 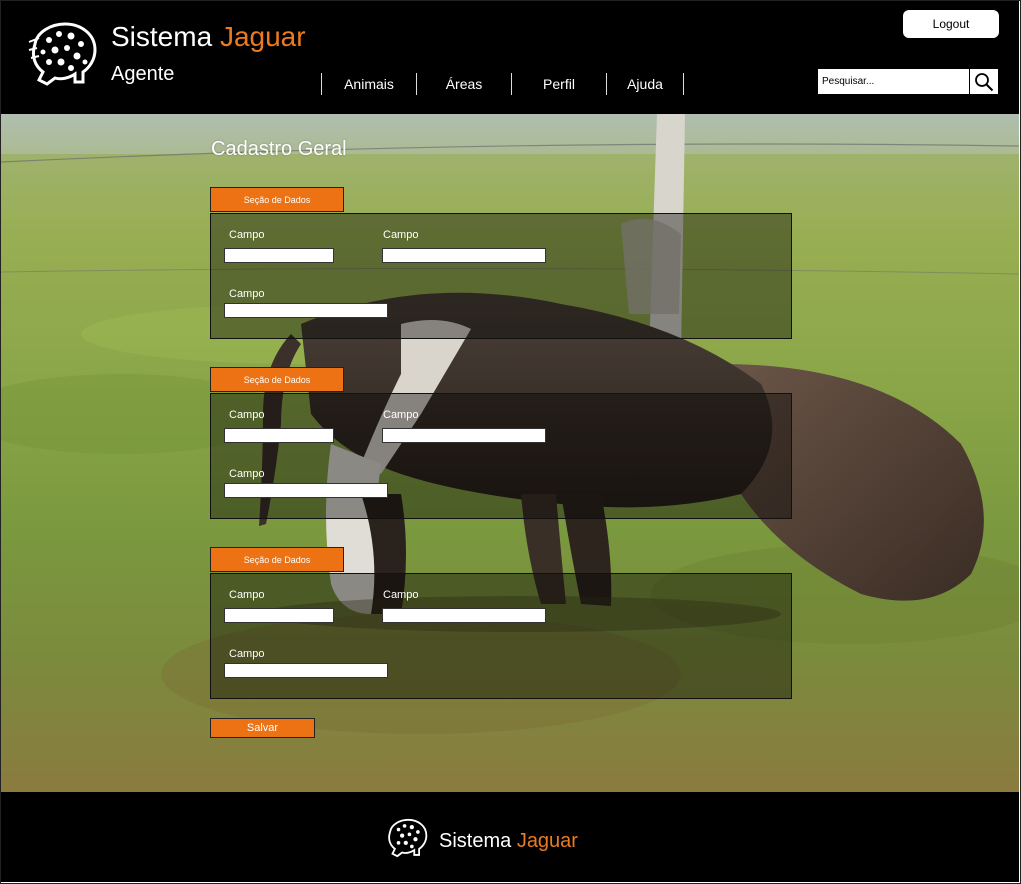 I want to click on footer-brand-accent: Jaguar, so click(x=547, y=841).